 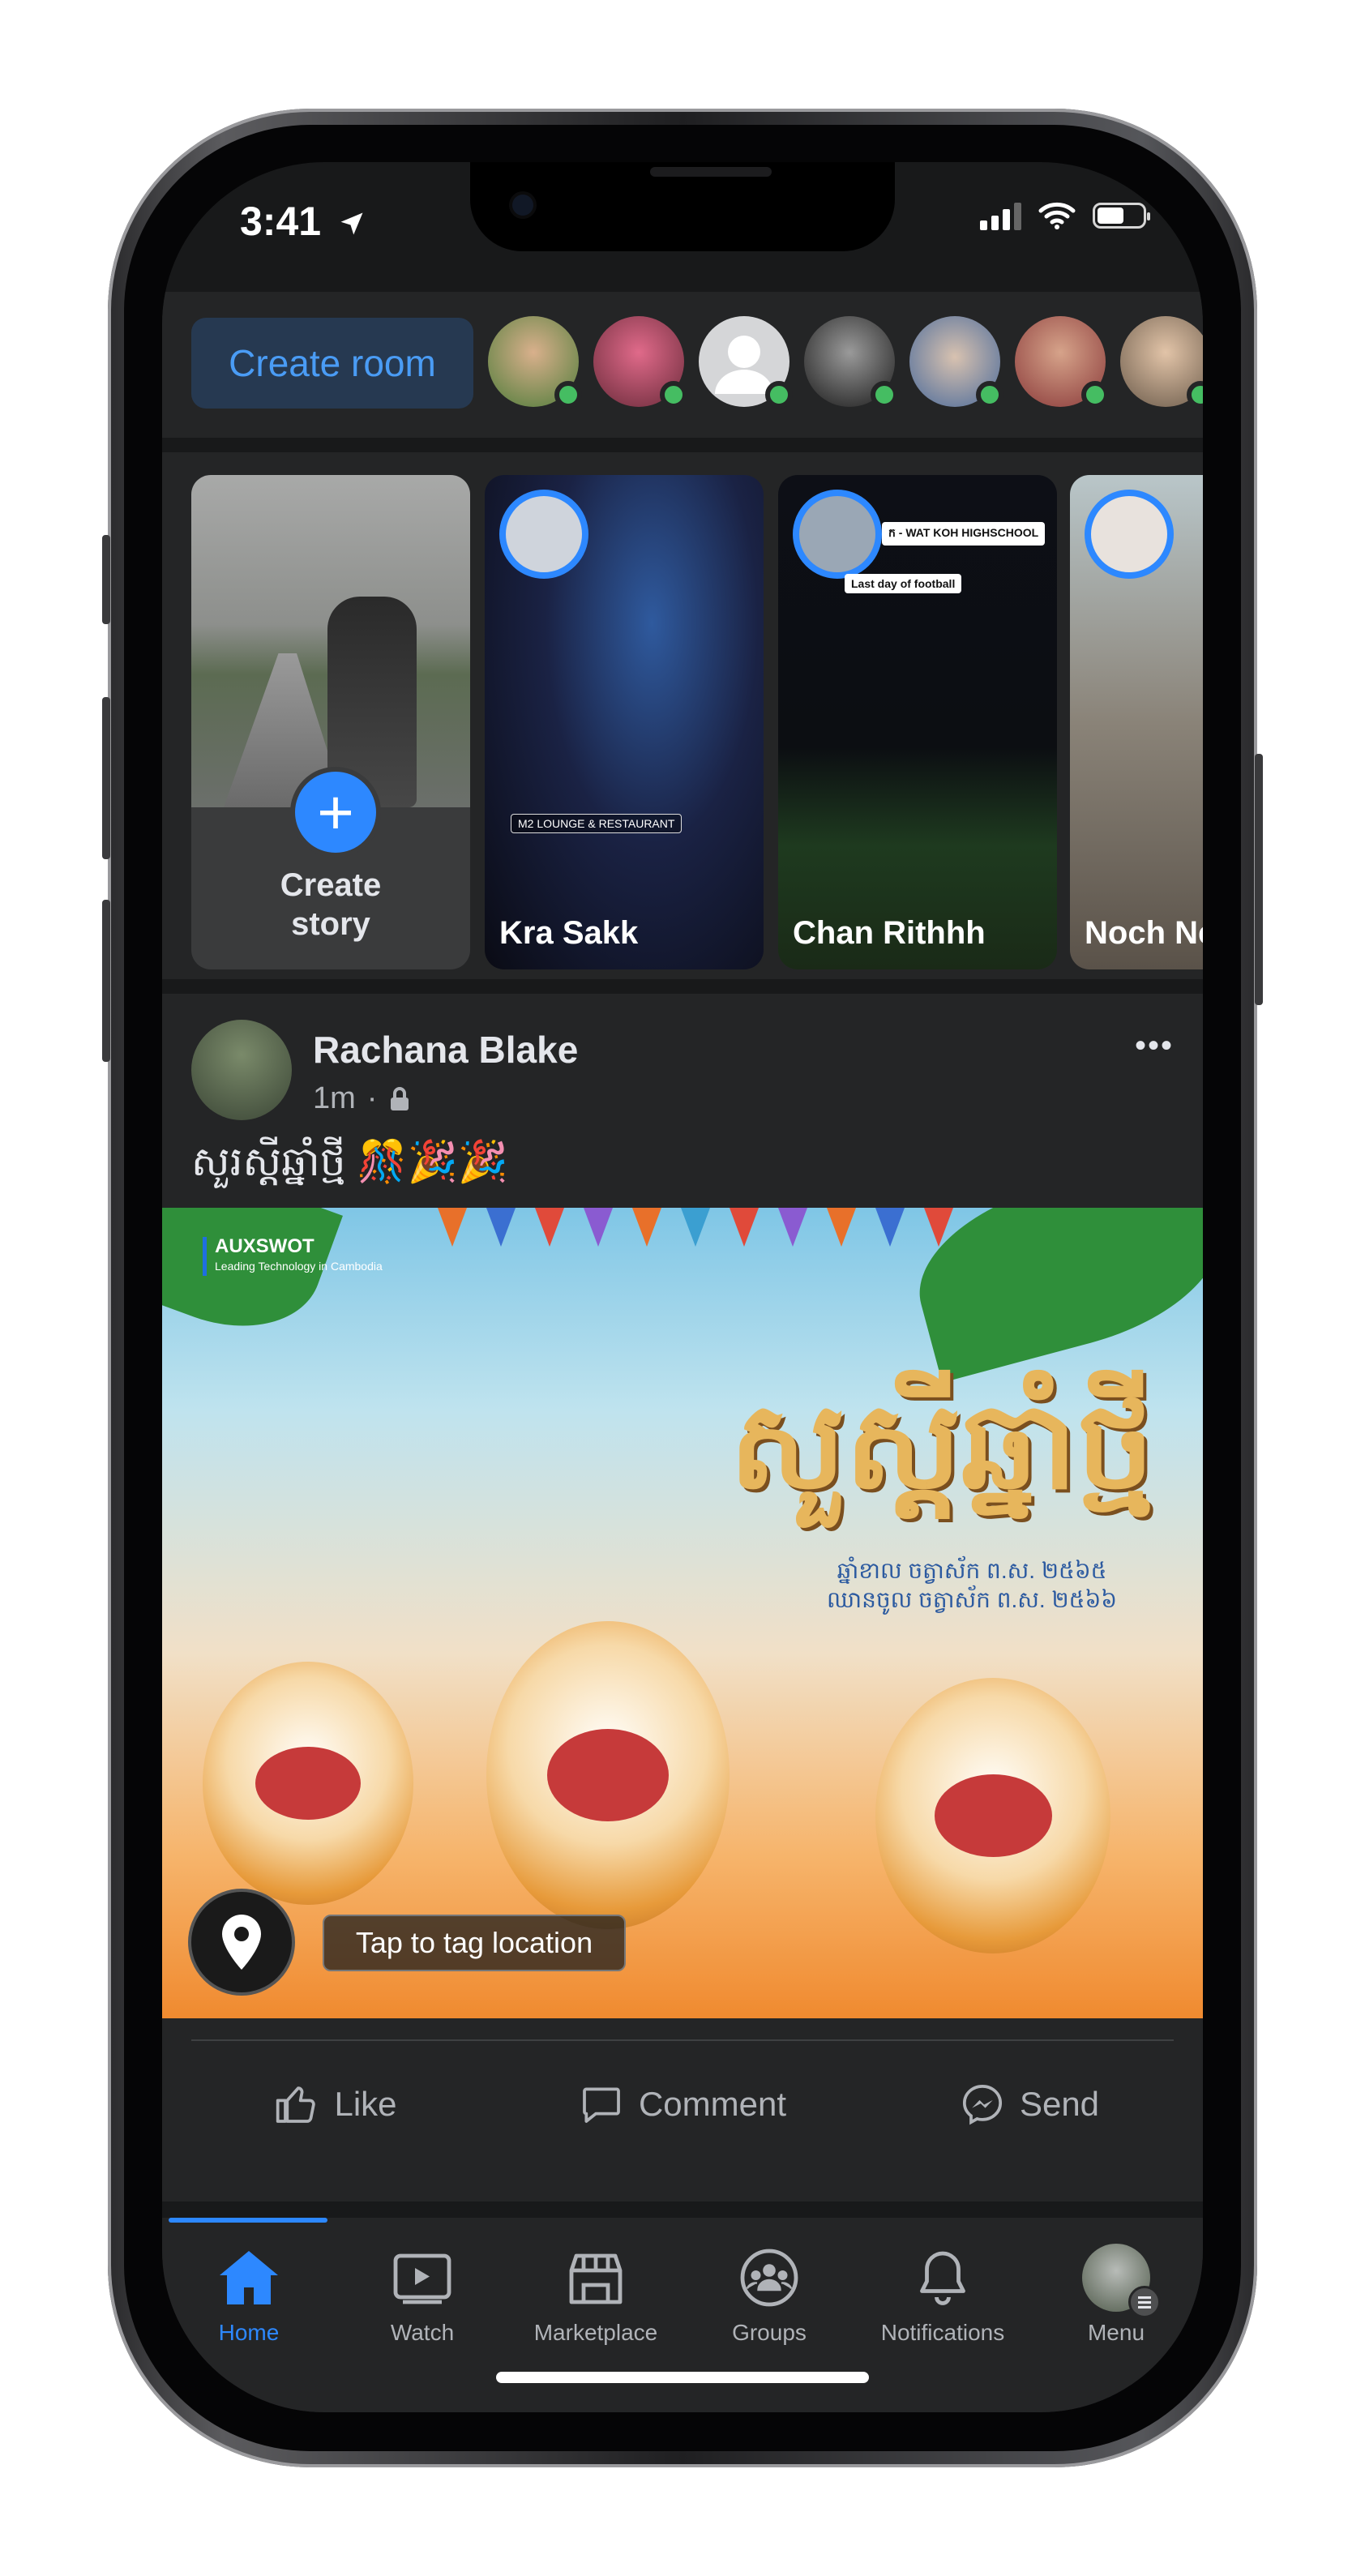 I want to click on send-button: Send, so click(x=1029, y=2104).